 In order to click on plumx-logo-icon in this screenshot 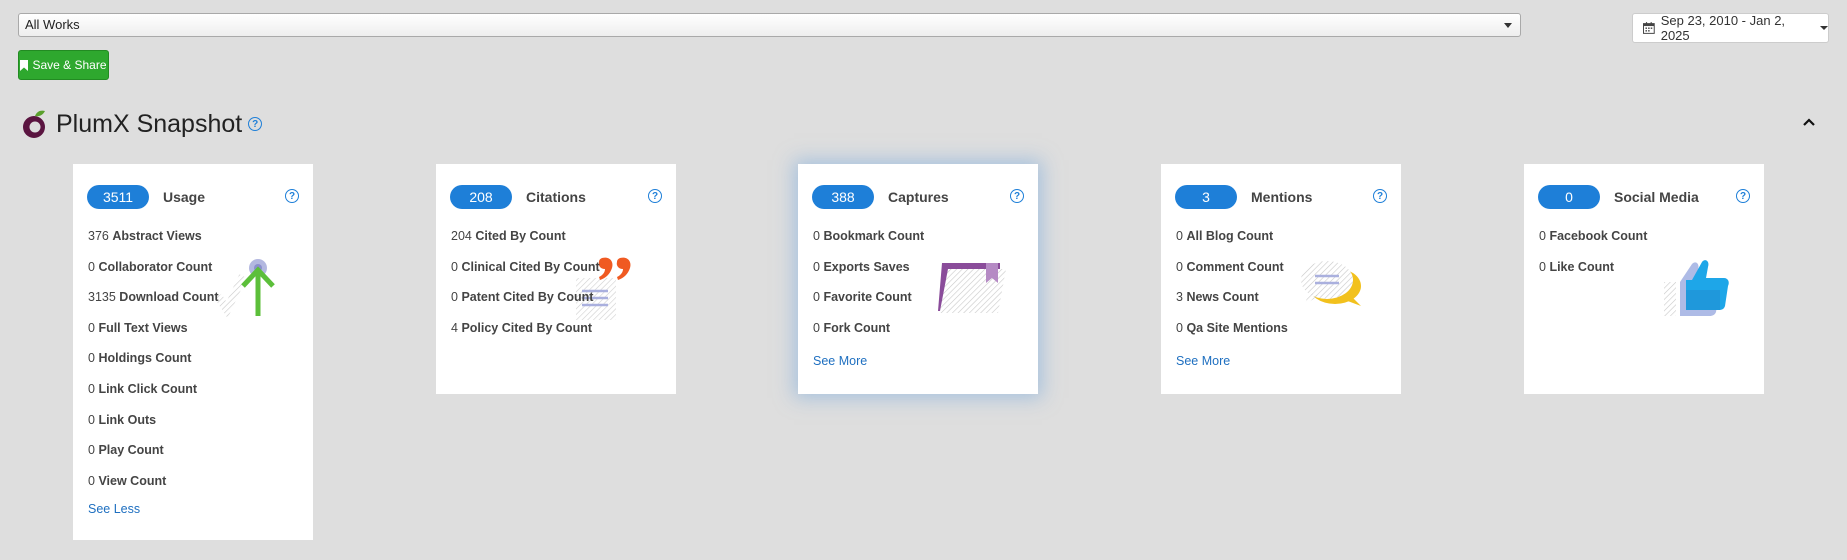, I will do `click(34, 124)`.